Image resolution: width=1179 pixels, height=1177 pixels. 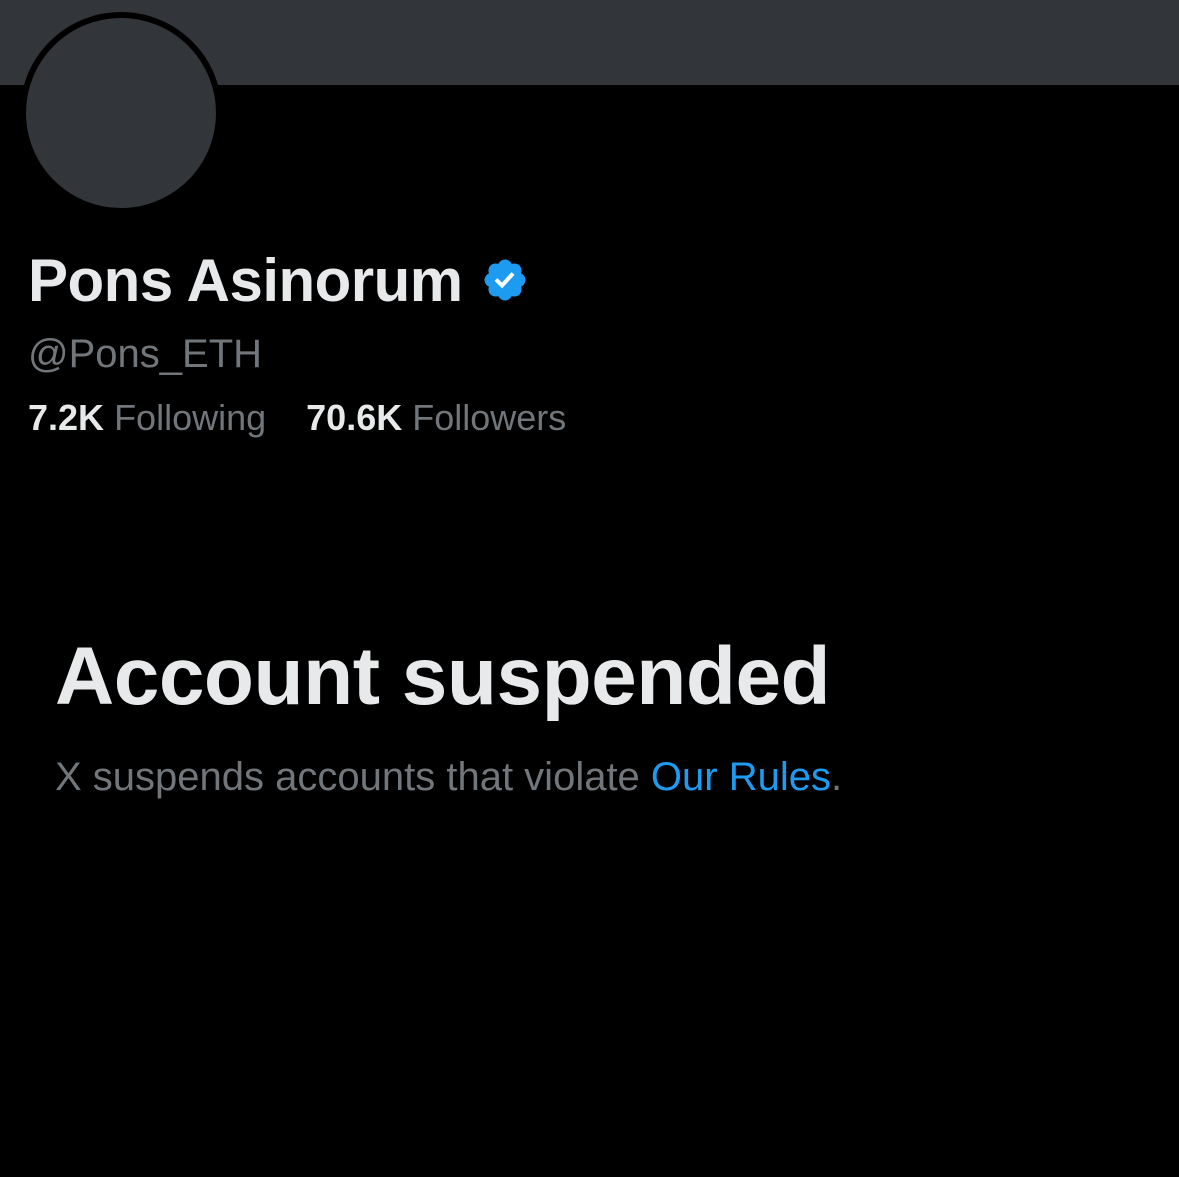 I want to click on suspension-title: Account suspended, so click(x=443, y=676).